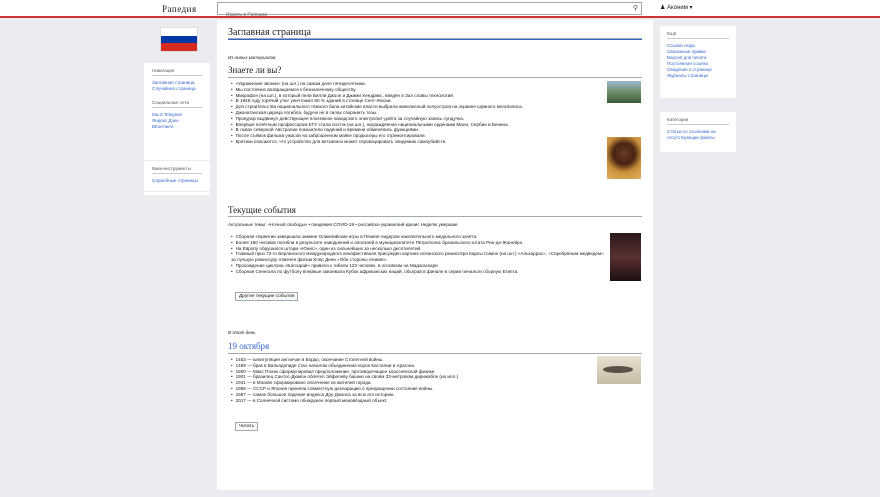 The image size is (880, 497). What do you see at coordinates (691, 8) in the screenshot?
I see `chevron-down-icon: ▾` at bounding box center [691, 8].